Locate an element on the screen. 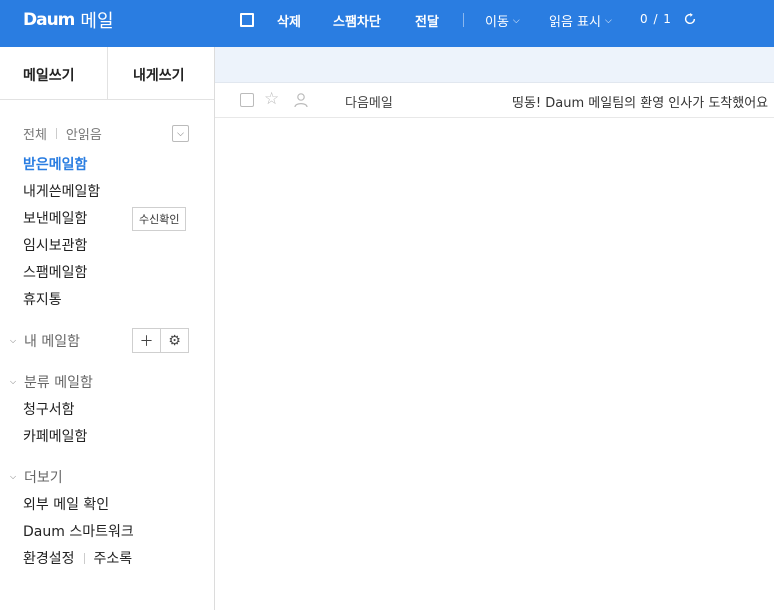  top-bar: Daum 메일 삭제 스팸차단 전달 이동 ⌵ 읽음 표시 ⌵ 0 / 1 is located at coordinates (387, 23).